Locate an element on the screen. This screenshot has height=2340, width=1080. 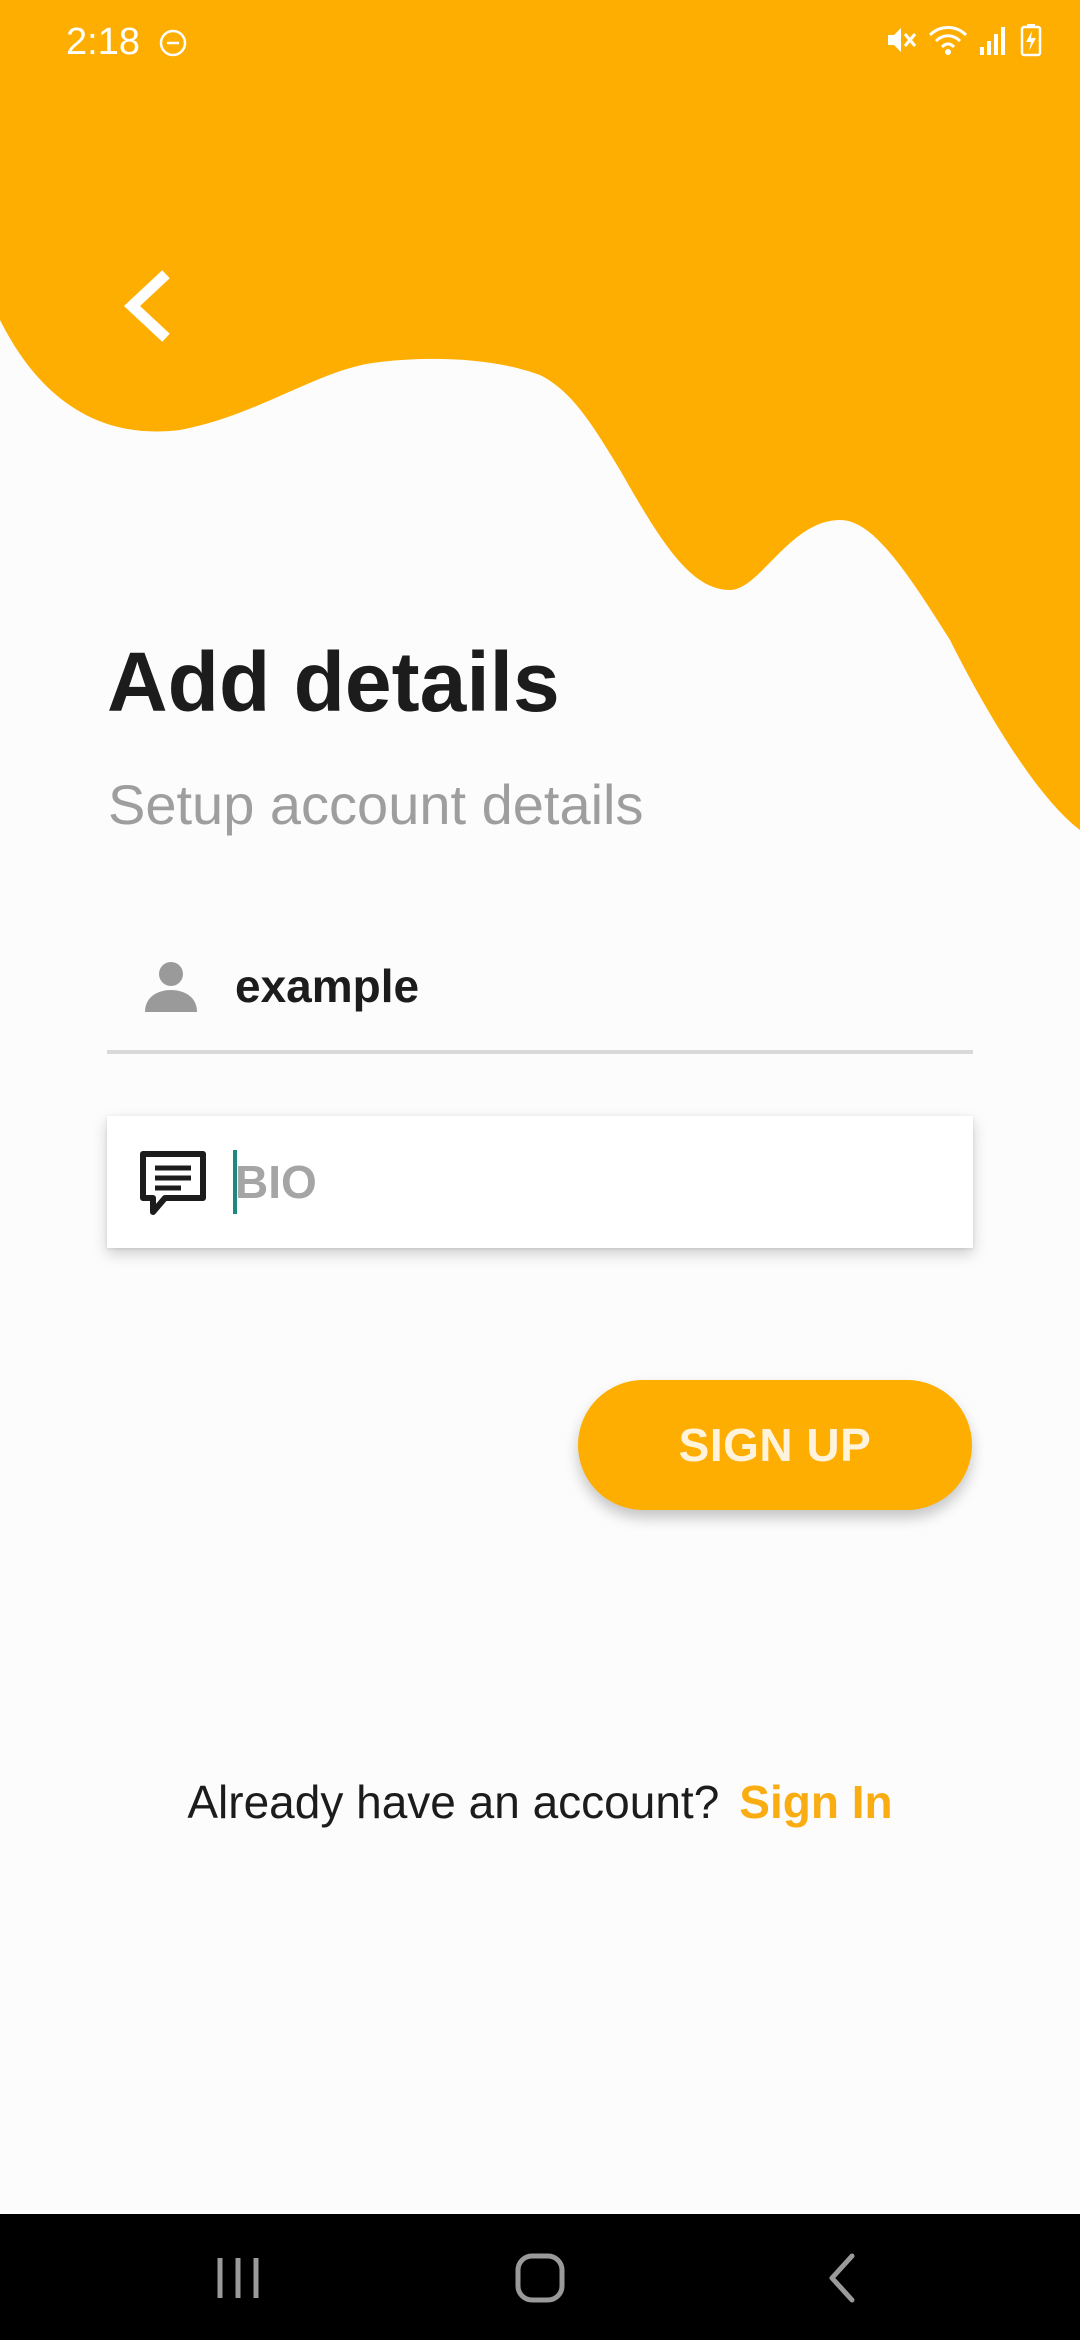
back-button is located at coordinates (148, 306).